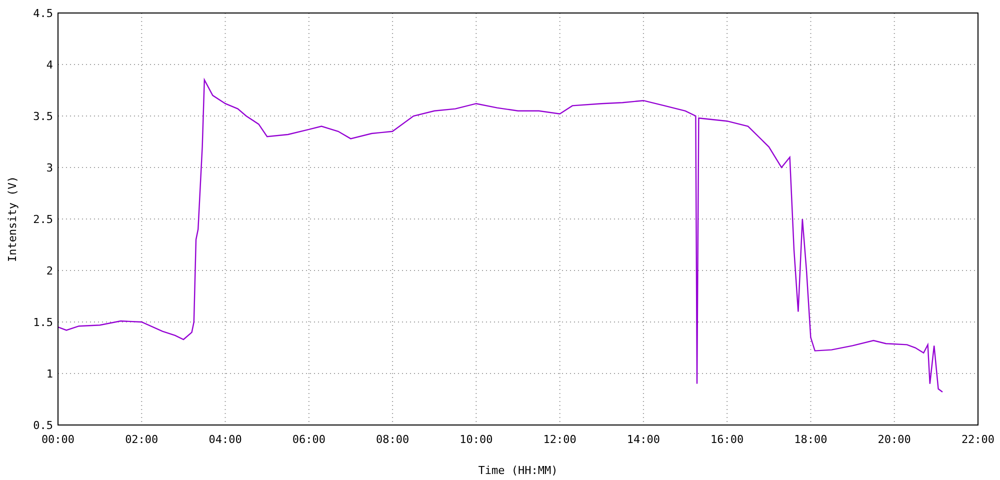  What do you see at coordinates (49, 374) in the screenshot?
I see `y-tick-label: 1` at bounding box center [49, 374].